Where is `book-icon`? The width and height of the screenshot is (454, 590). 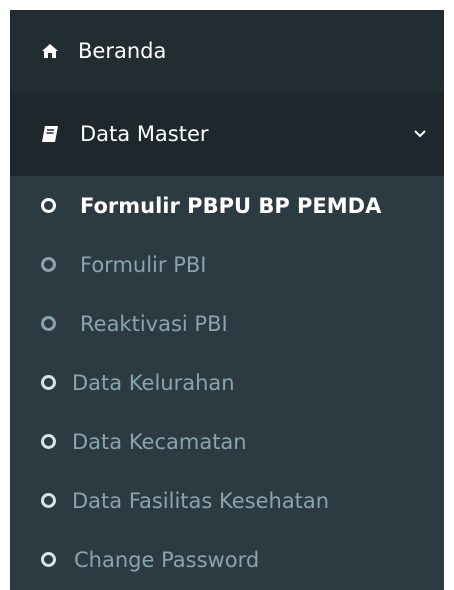
book-icon is located at coordinates (51, 134).